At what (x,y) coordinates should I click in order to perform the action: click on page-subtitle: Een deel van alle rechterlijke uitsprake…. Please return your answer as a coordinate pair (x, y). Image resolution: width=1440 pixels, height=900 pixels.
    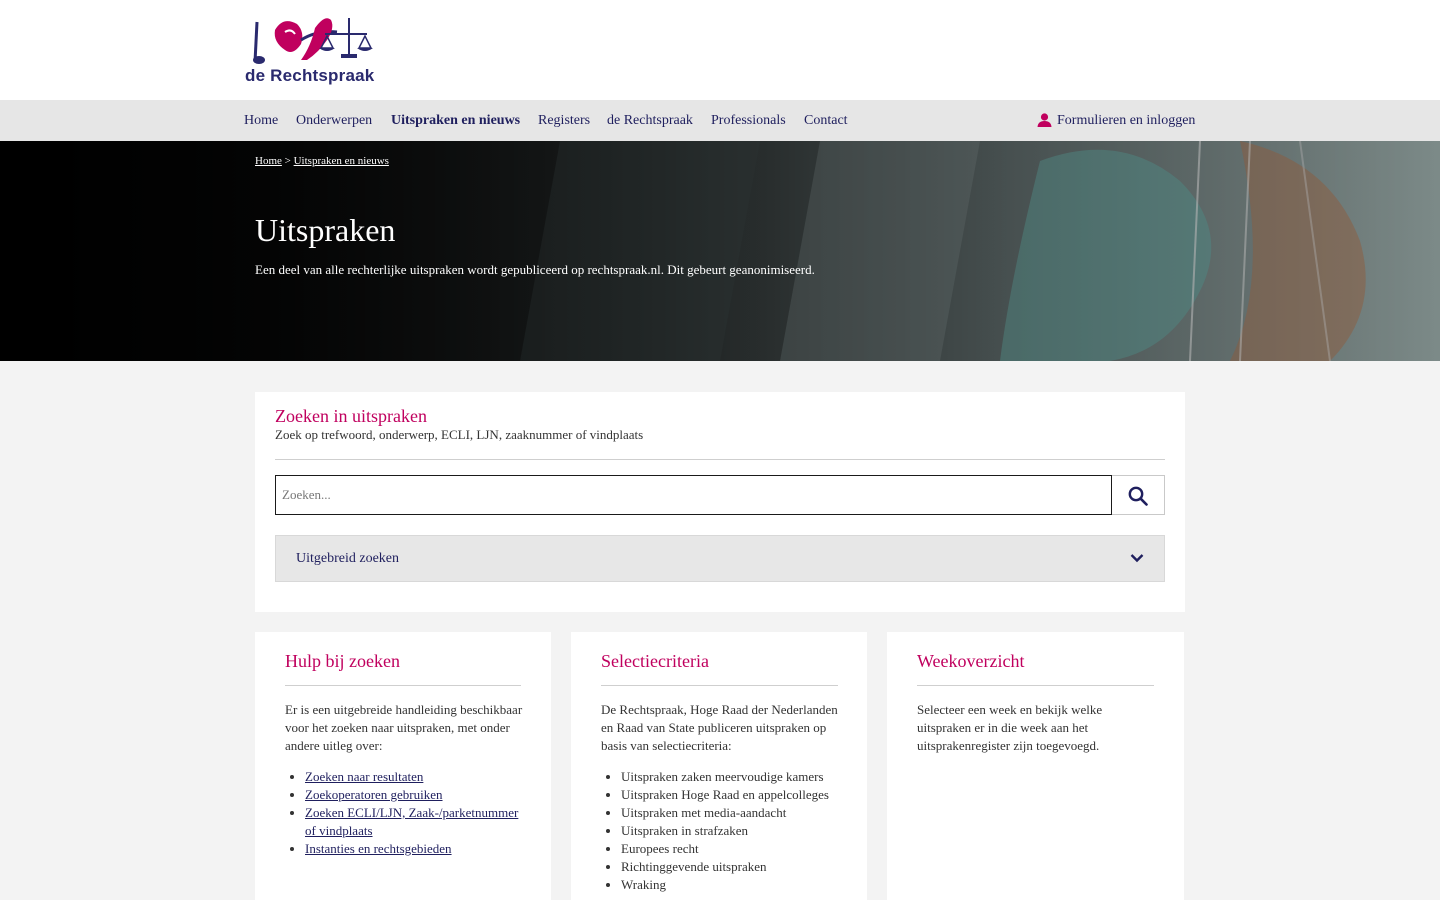
    Looking at the image, I should click on (535, 269).